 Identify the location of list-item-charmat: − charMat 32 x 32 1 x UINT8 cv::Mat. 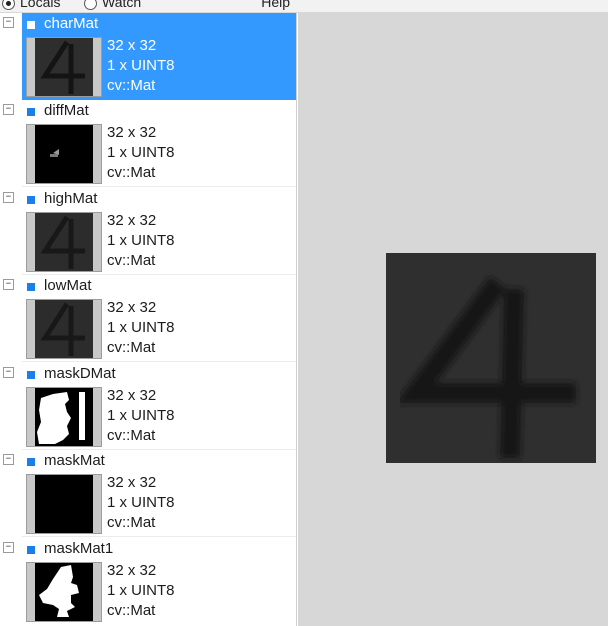
(148, 56).